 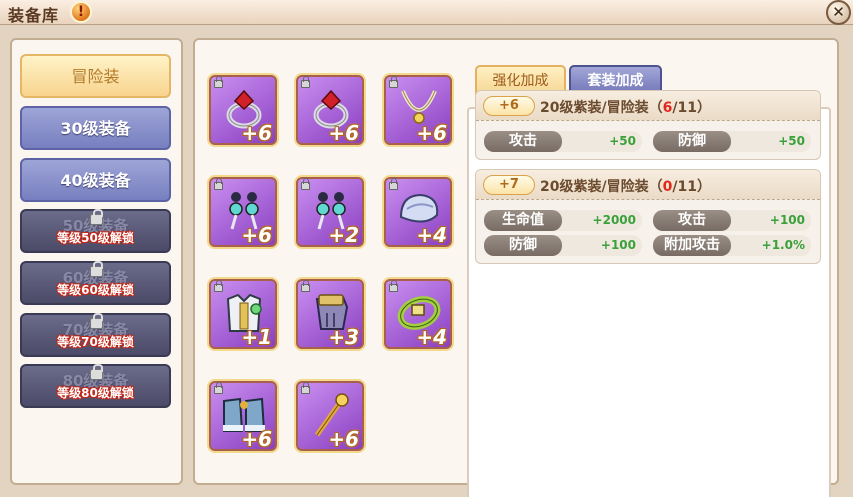 I want to click on category-adventure-button: 冒险装, so click(x=95, y=76).